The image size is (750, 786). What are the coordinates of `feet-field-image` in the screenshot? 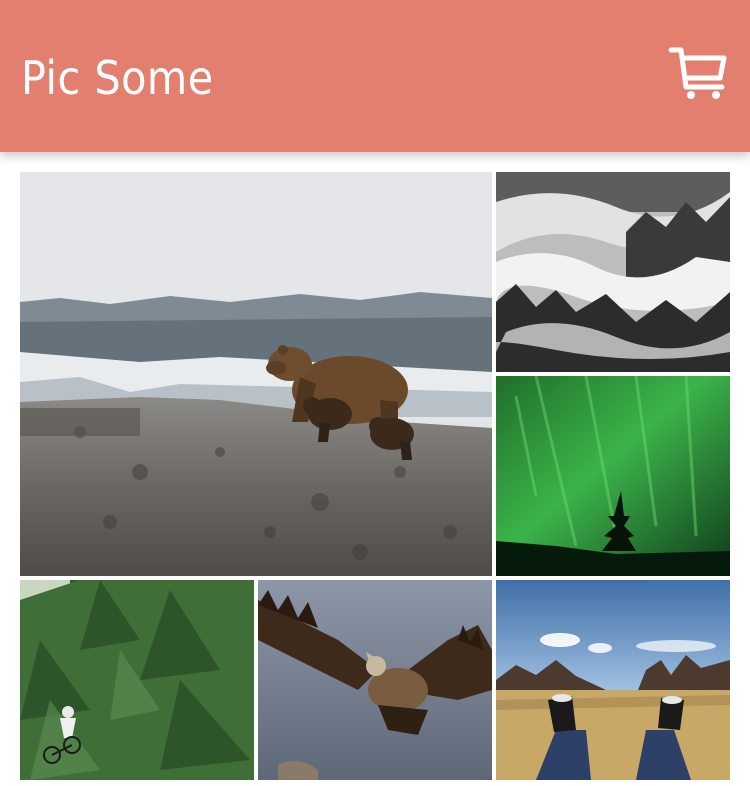 It's located at (613, 680).